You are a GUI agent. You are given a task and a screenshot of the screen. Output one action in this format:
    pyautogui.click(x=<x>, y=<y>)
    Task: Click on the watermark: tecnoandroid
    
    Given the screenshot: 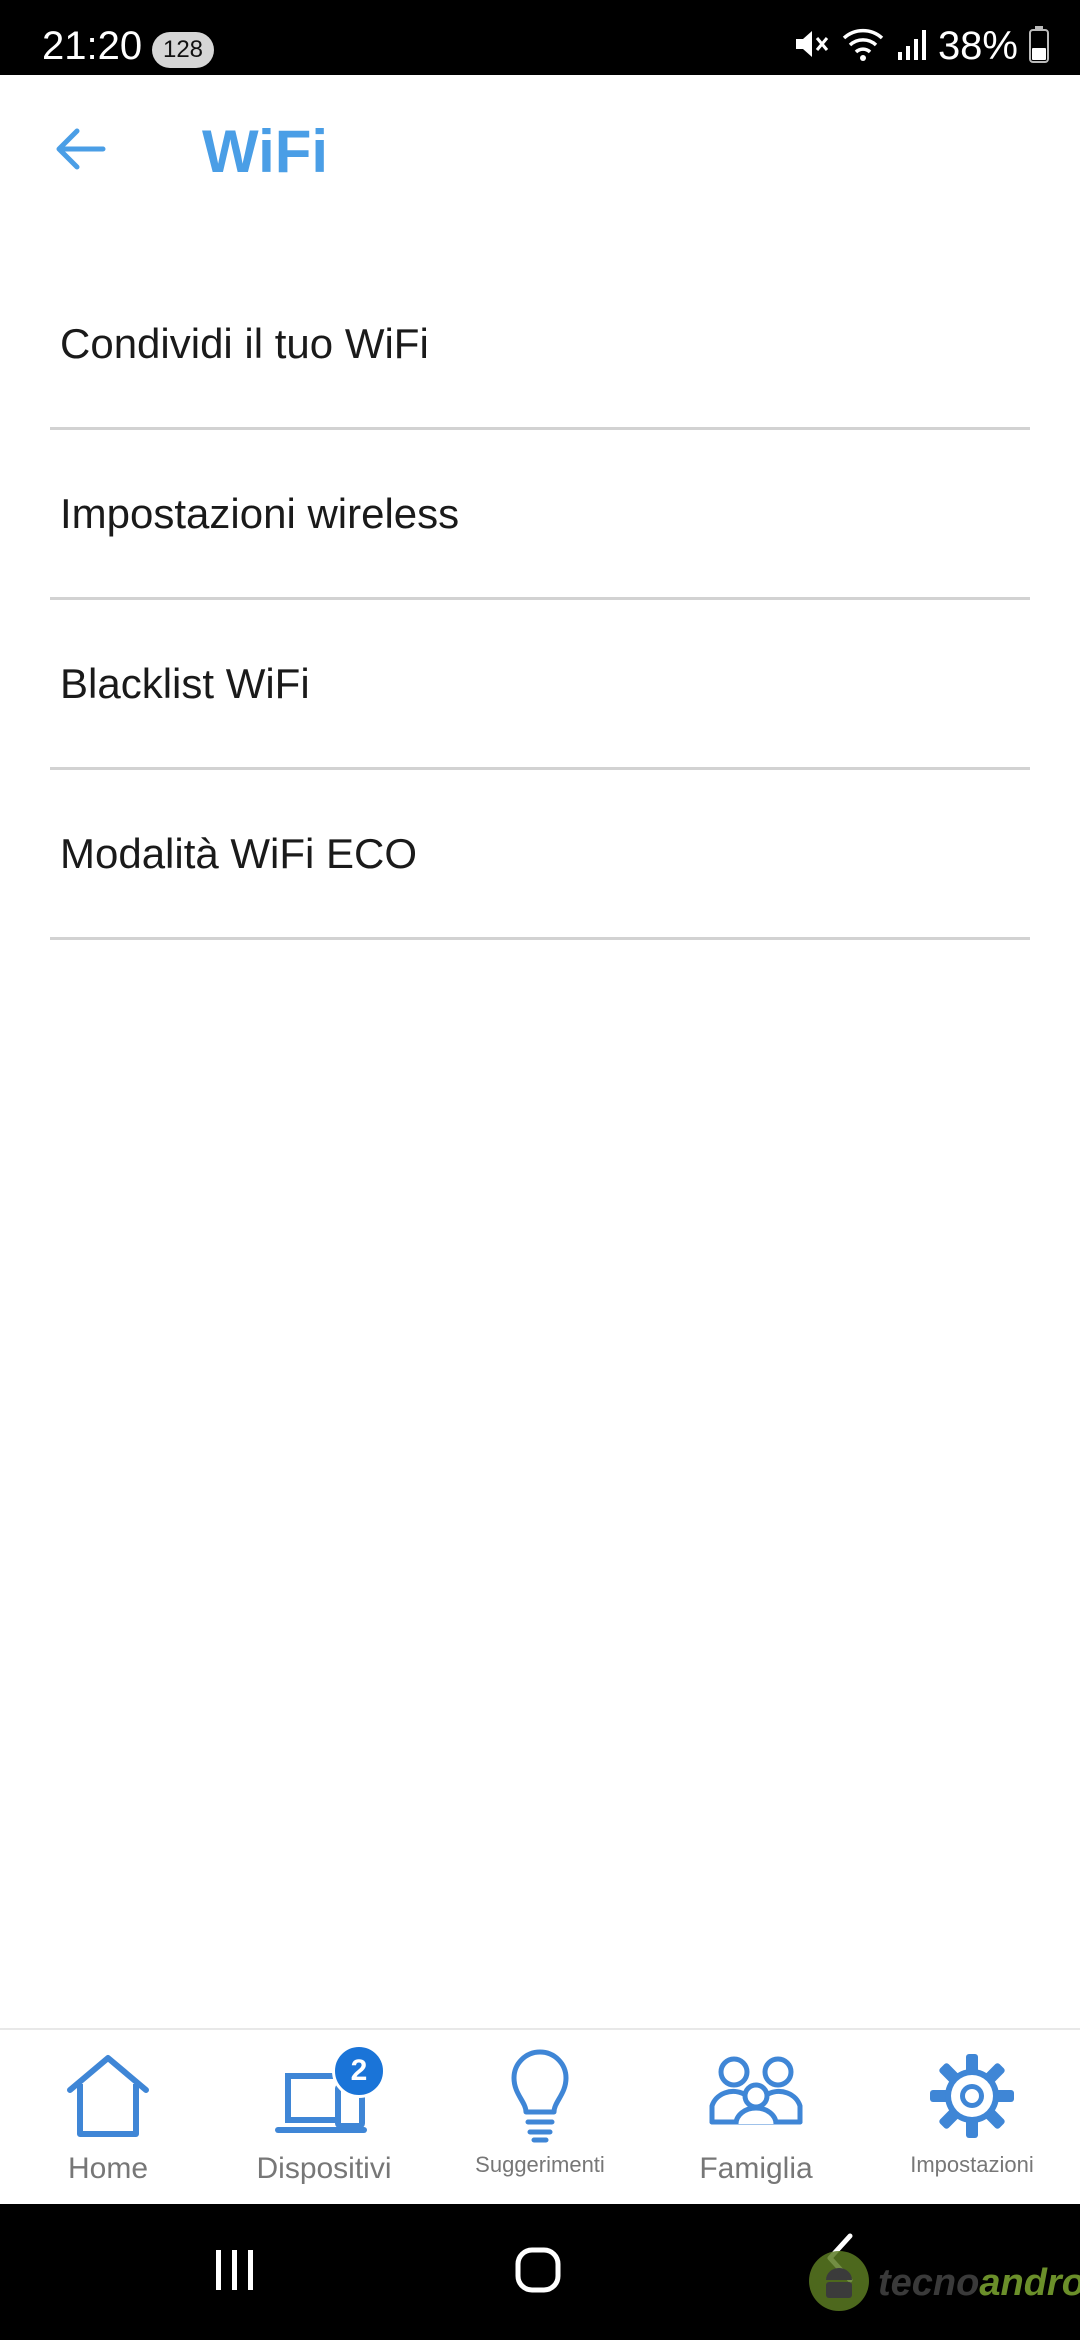 What is the action you would take?
    pyautogui.click(x=944, y=2283)
    